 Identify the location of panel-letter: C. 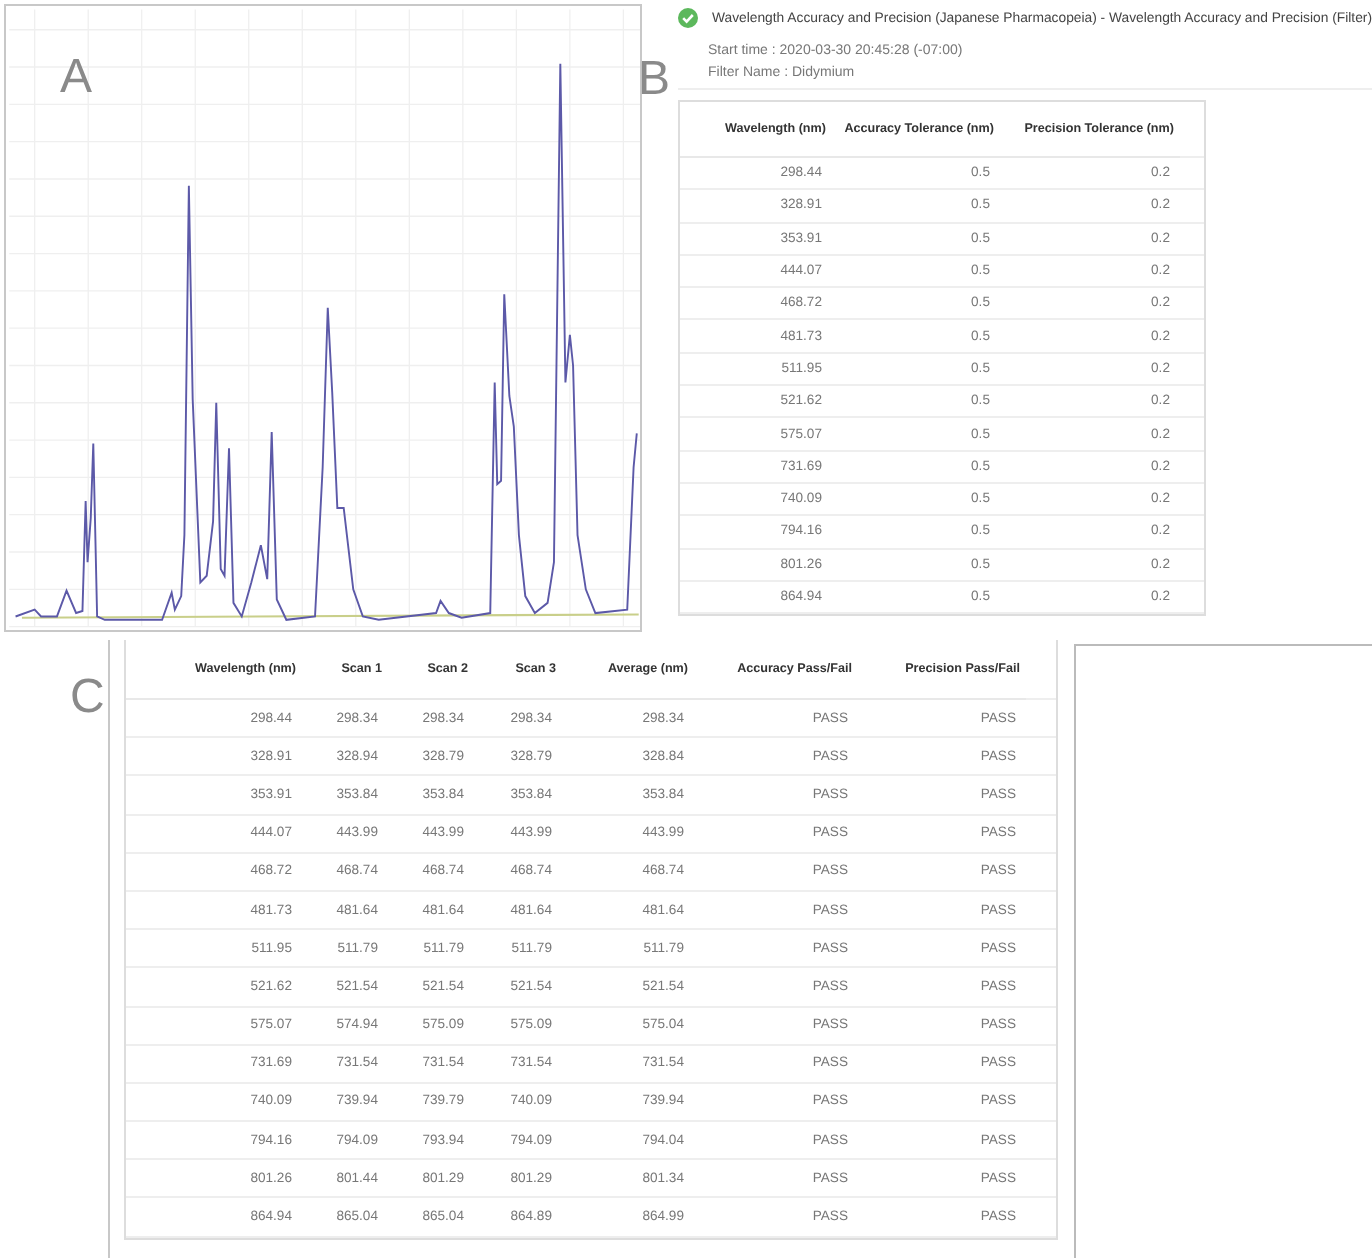
(87, 698).